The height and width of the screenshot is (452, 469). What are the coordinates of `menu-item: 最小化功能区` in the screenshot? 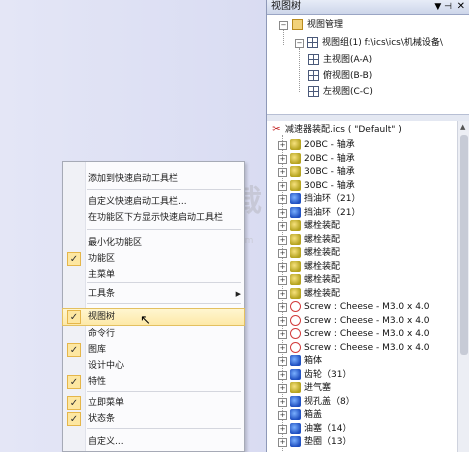 It's located at (153, 243).